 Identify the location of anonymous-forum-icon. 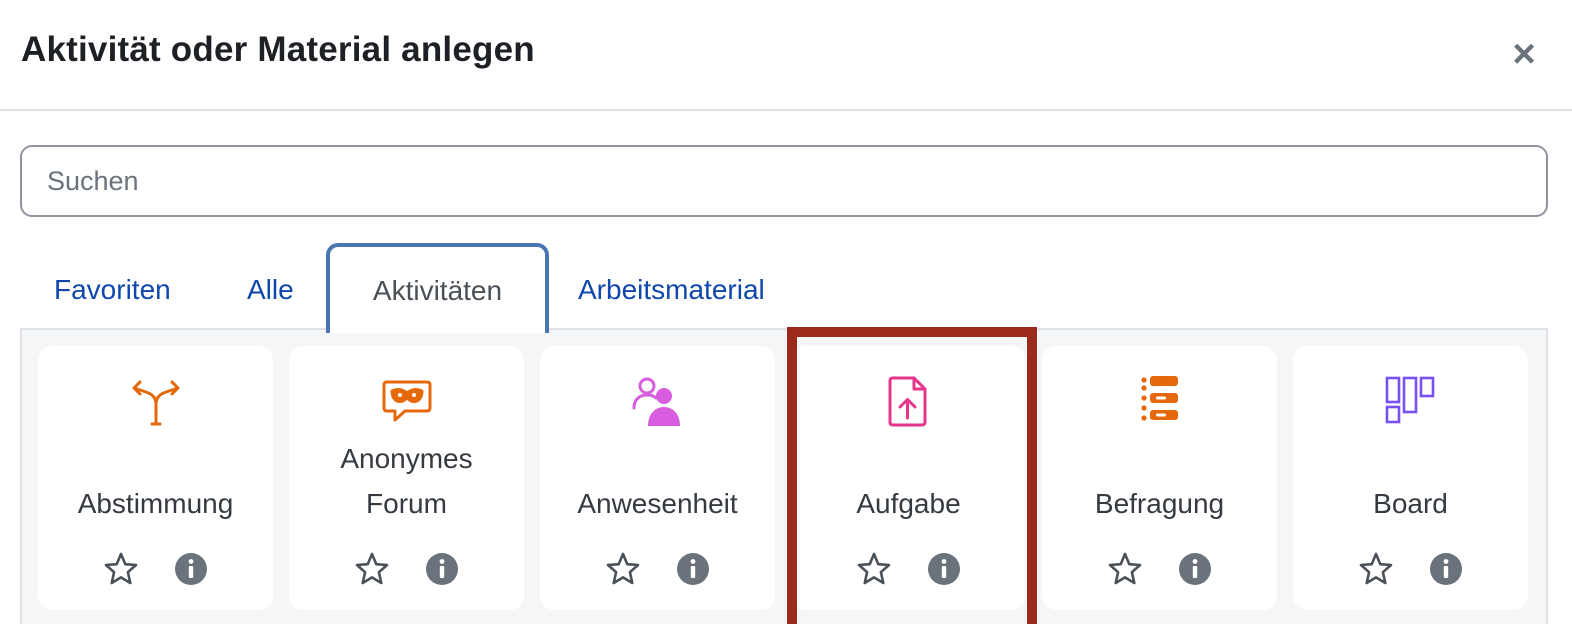
(407, 402).